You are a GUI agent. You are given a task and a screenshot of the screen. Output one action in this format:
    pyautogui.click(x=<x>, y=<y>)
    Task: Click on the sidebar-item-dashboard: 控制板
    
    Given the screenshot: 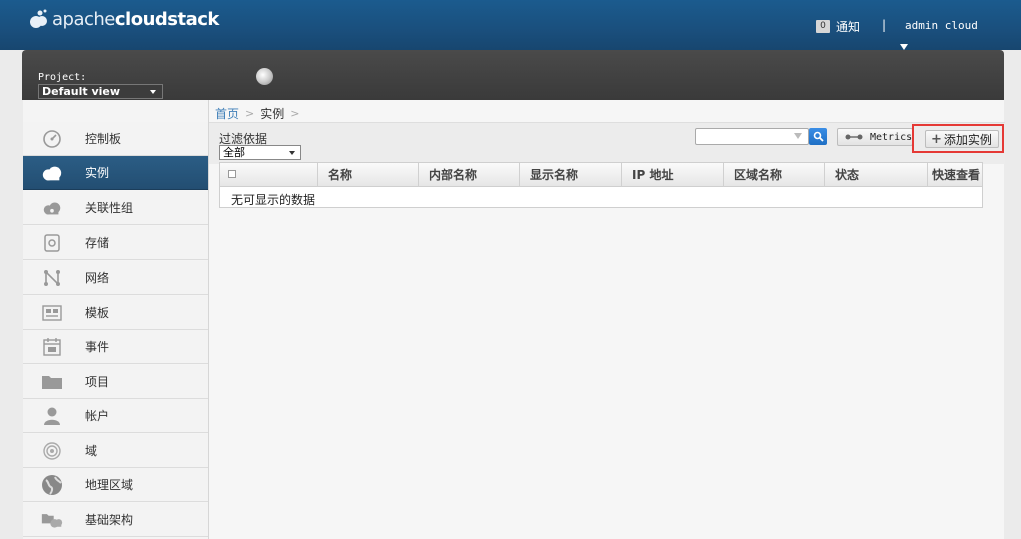 What is the action you would take?
    pyautogui.click(x=115, y=139)
    